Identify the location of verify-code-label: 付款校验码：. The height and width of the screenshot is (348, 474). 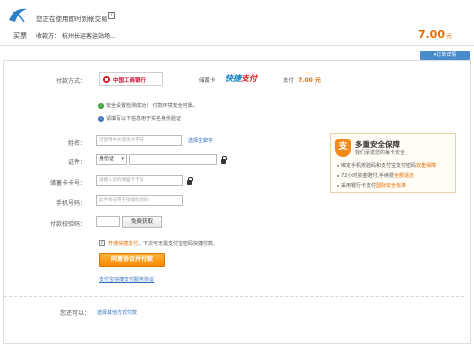
(67, 224).